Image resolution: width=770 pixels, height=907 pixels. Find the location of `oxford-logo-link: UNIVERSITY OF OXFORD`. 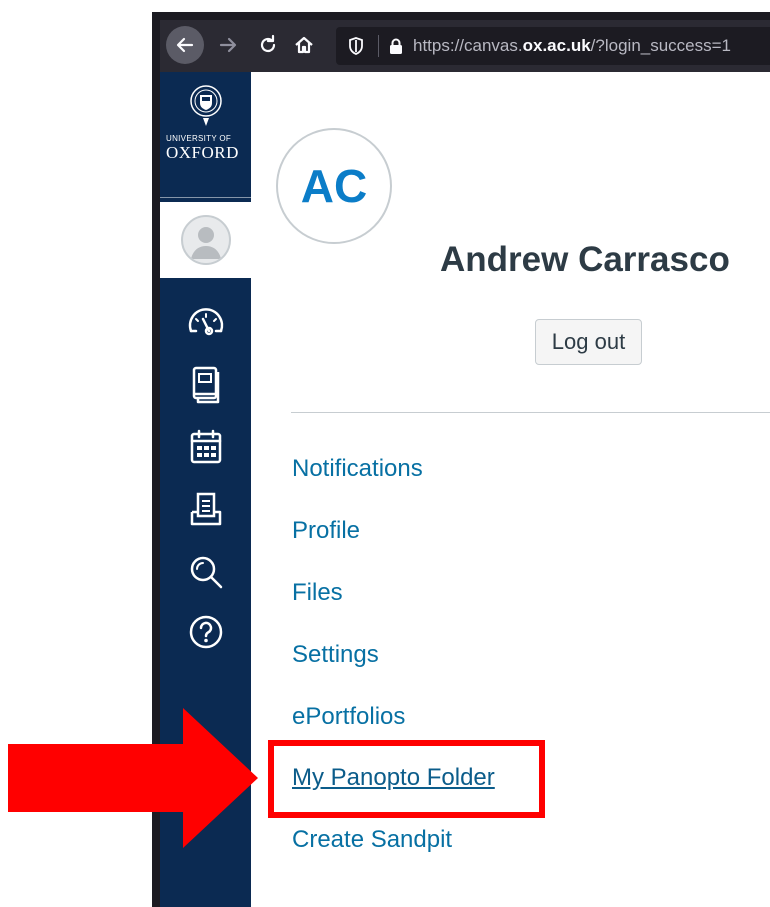

oxford-logo-link: UNIVERSITY OF OXFORD is located at coordinates (205, 142).